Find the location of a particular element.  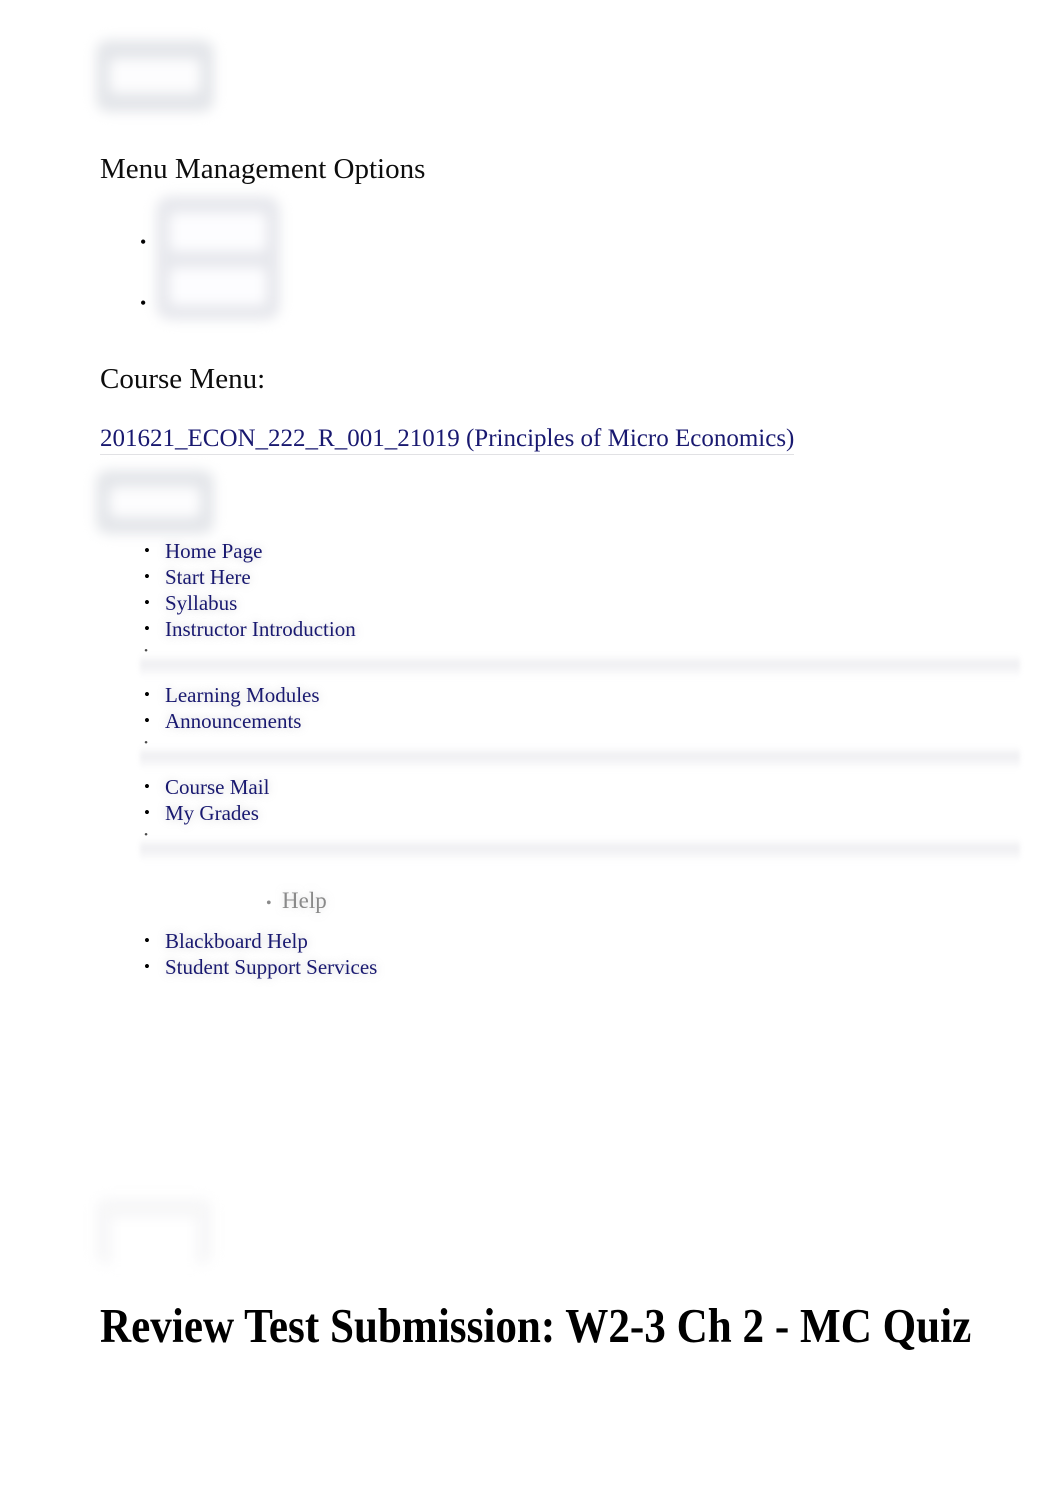

course-menu-item-instructor-introduction: • Instructor Introduction is located at coordinates (590, 629).